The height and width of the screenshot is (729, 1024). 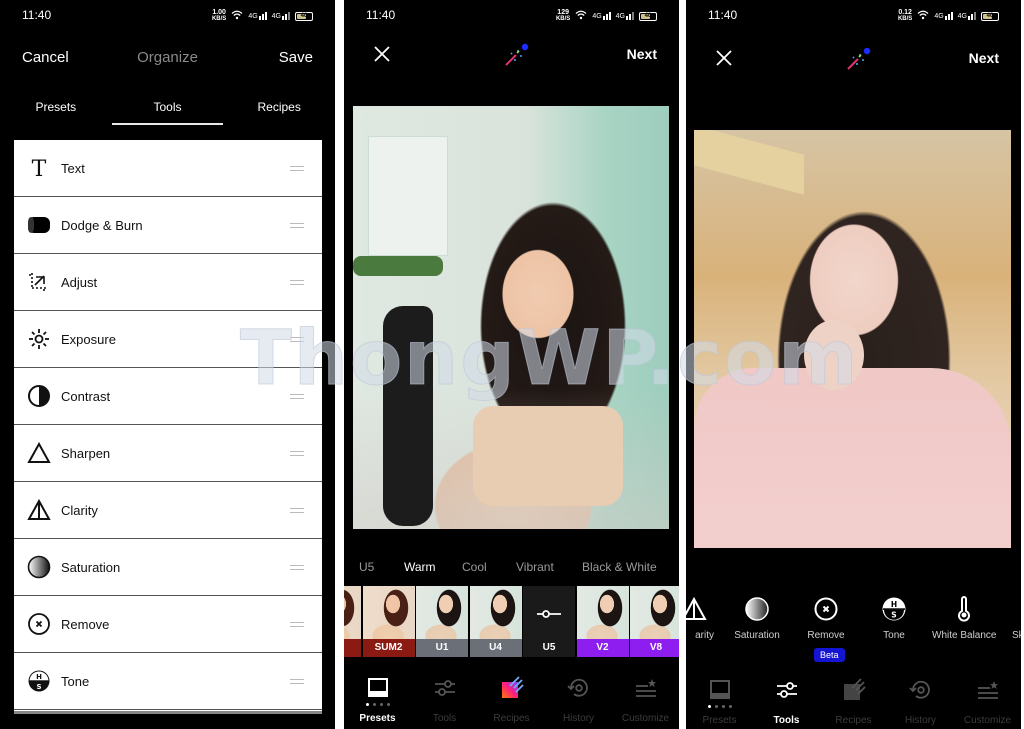 What do you see at coordinates (1017, 609) in the screenshot?
I see `skin-icon` at bounding box center [1017, 609].